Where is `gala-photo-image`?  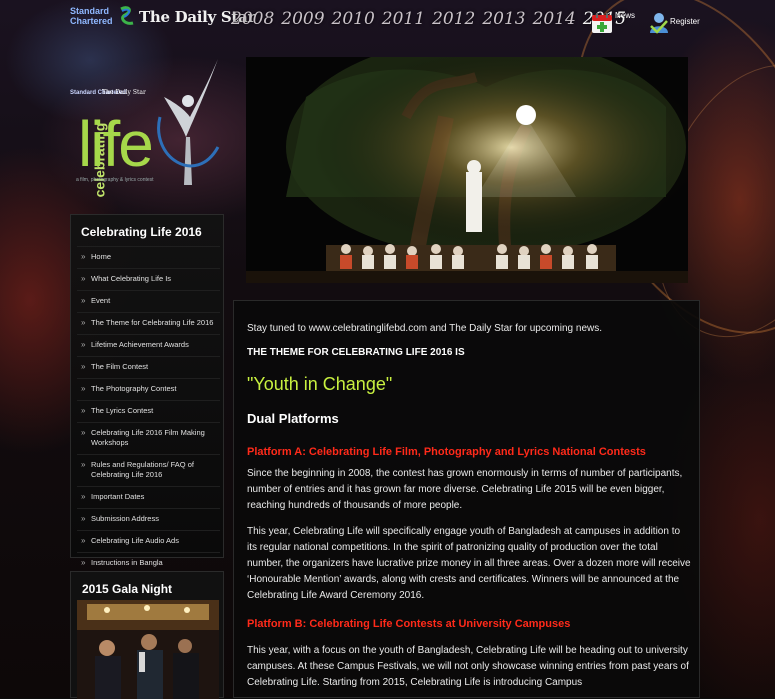
gala-photo-image is located at coordinates (148, 649).